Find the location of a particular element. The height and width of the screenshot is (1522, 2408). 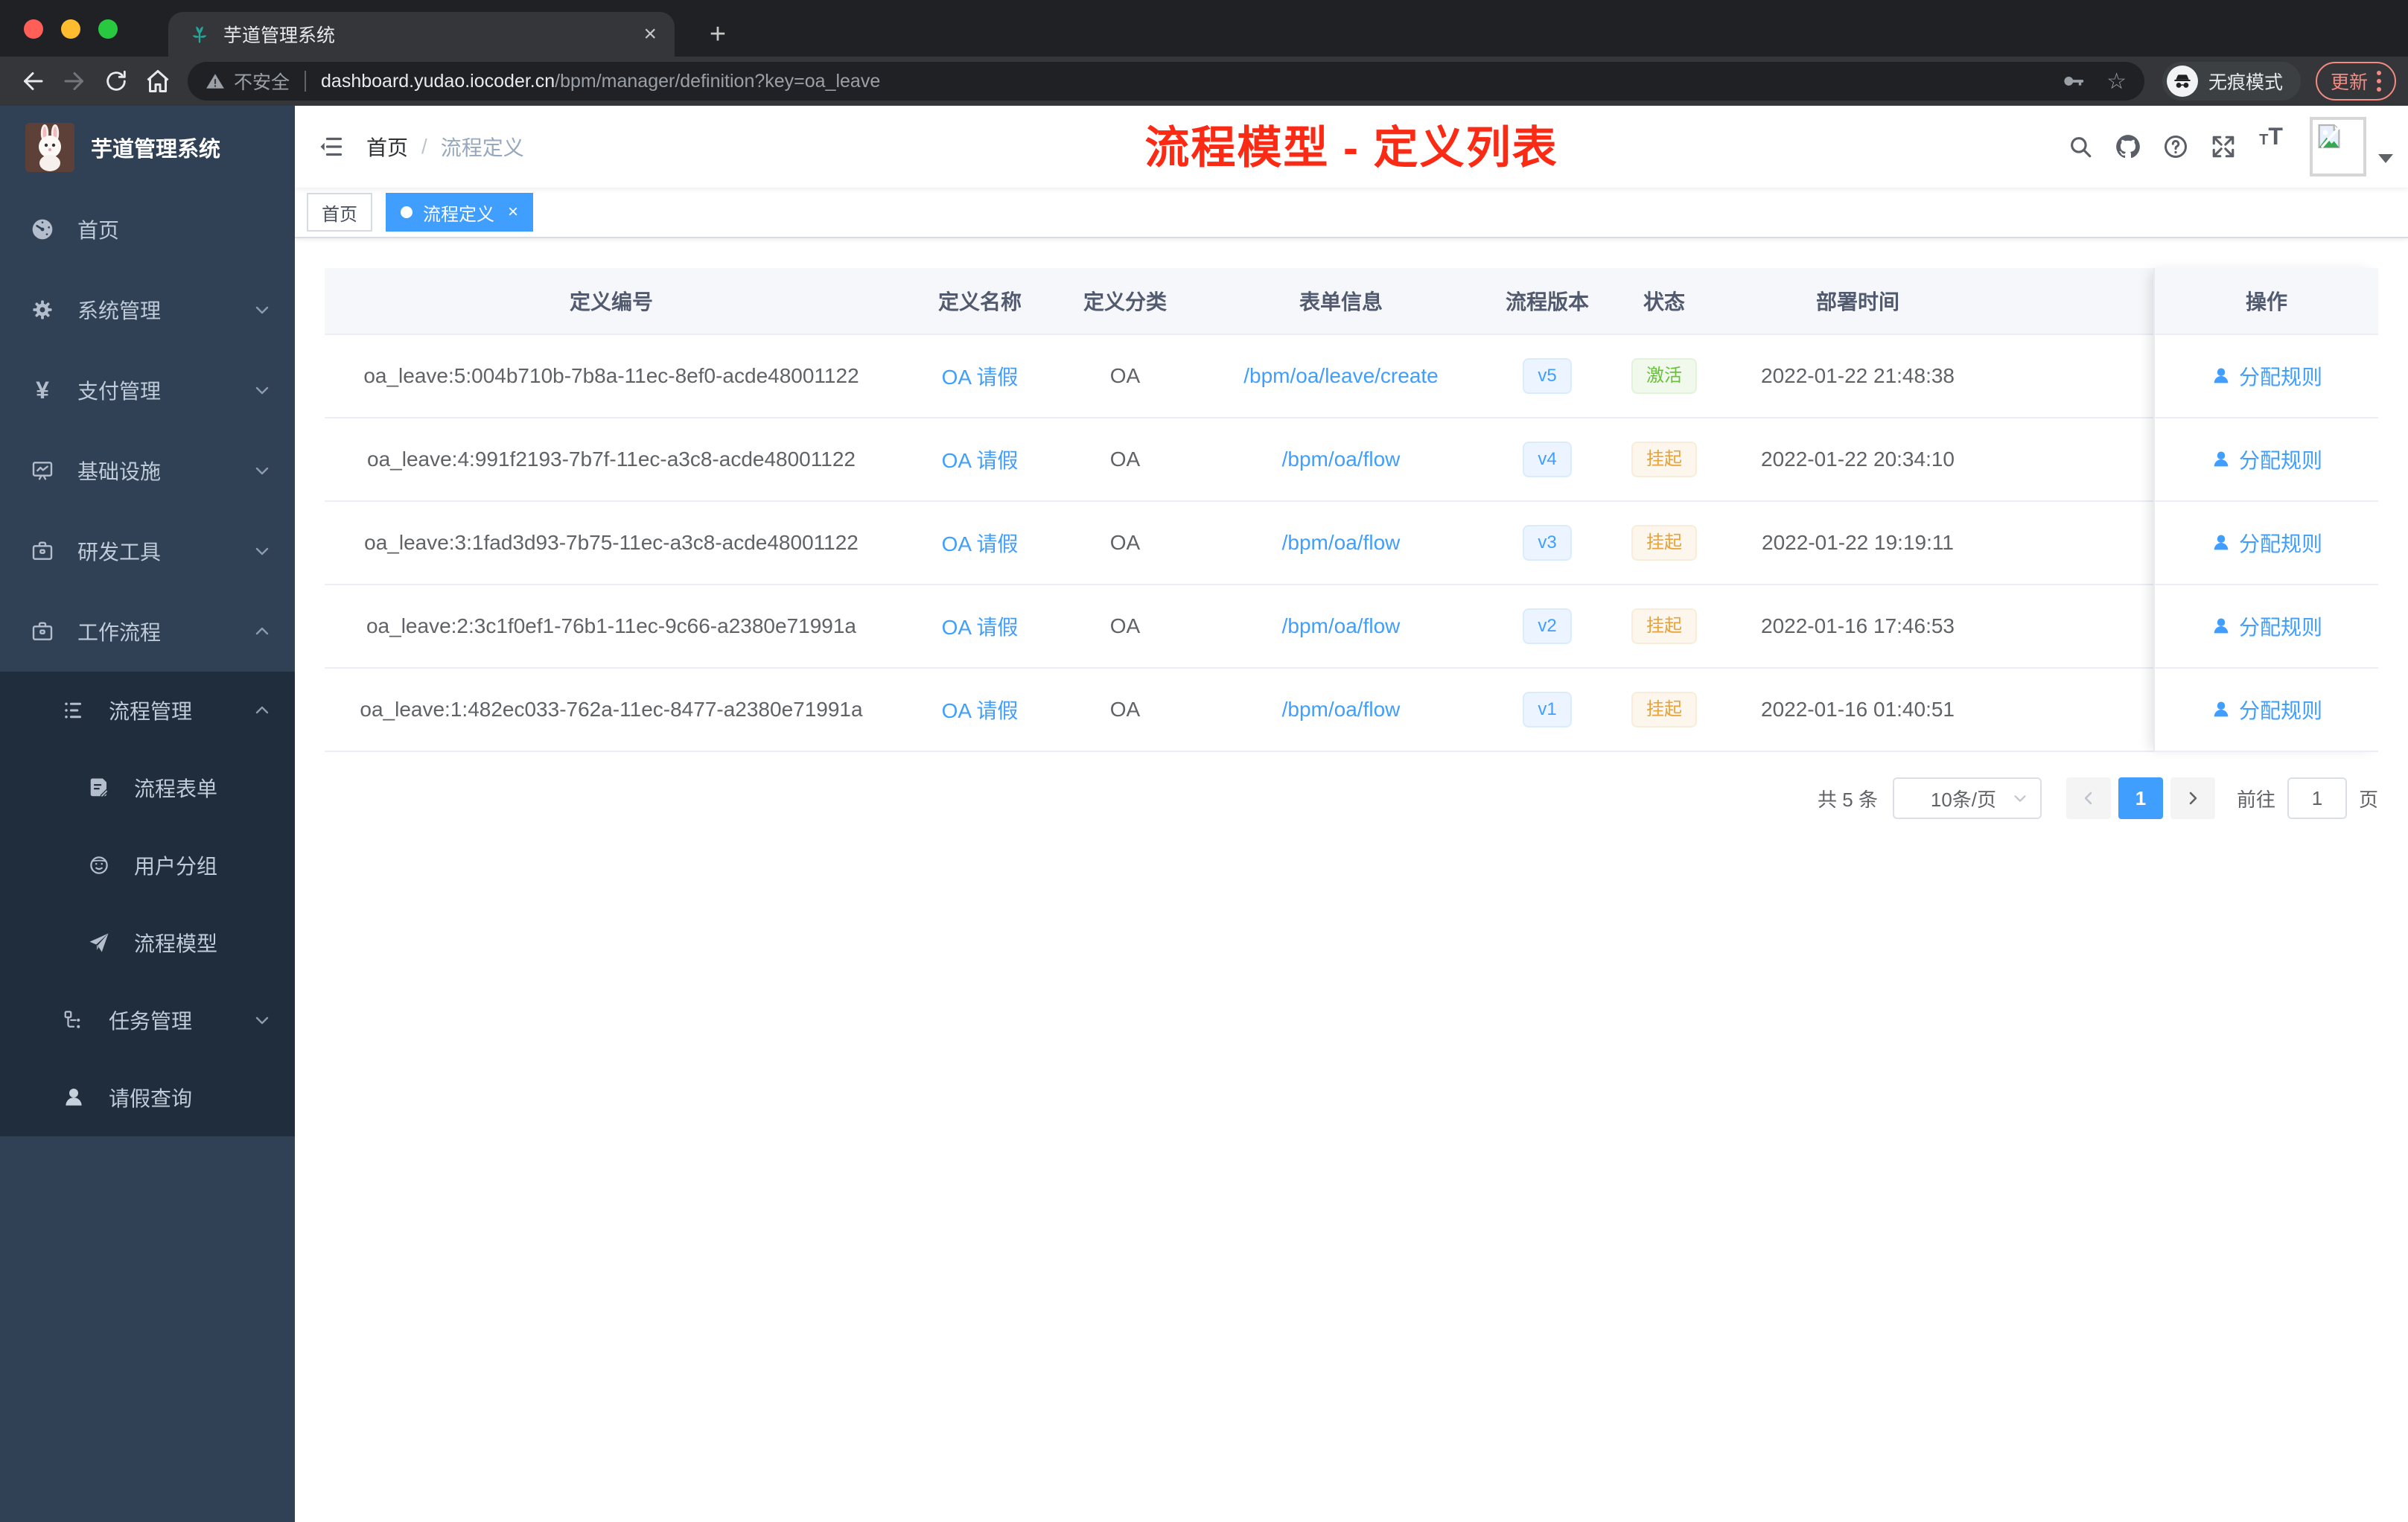

pagination-total: 共 5 条 is located at coordinates (1848, 799).